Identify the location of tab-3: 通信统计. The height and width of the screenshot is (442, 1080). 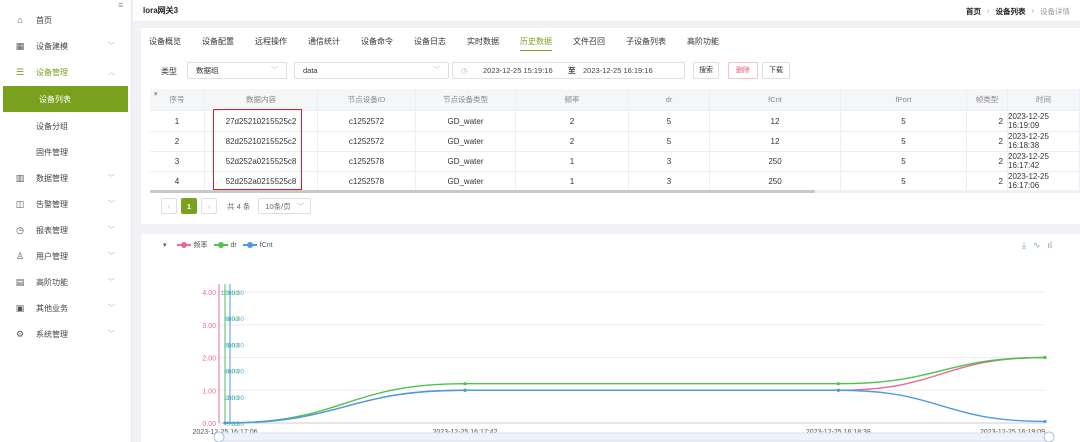
(324, 43).